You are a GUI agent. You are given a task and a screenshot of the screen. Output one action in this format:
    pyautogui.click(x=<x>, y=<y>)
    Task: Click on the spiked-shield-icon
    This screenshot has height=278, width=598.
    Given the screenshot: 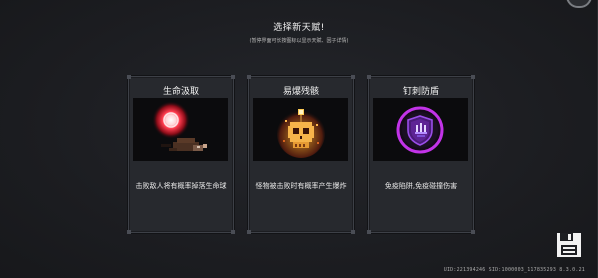 What is the action you would take?
    pyautogui.click(x=420, y=129)
    